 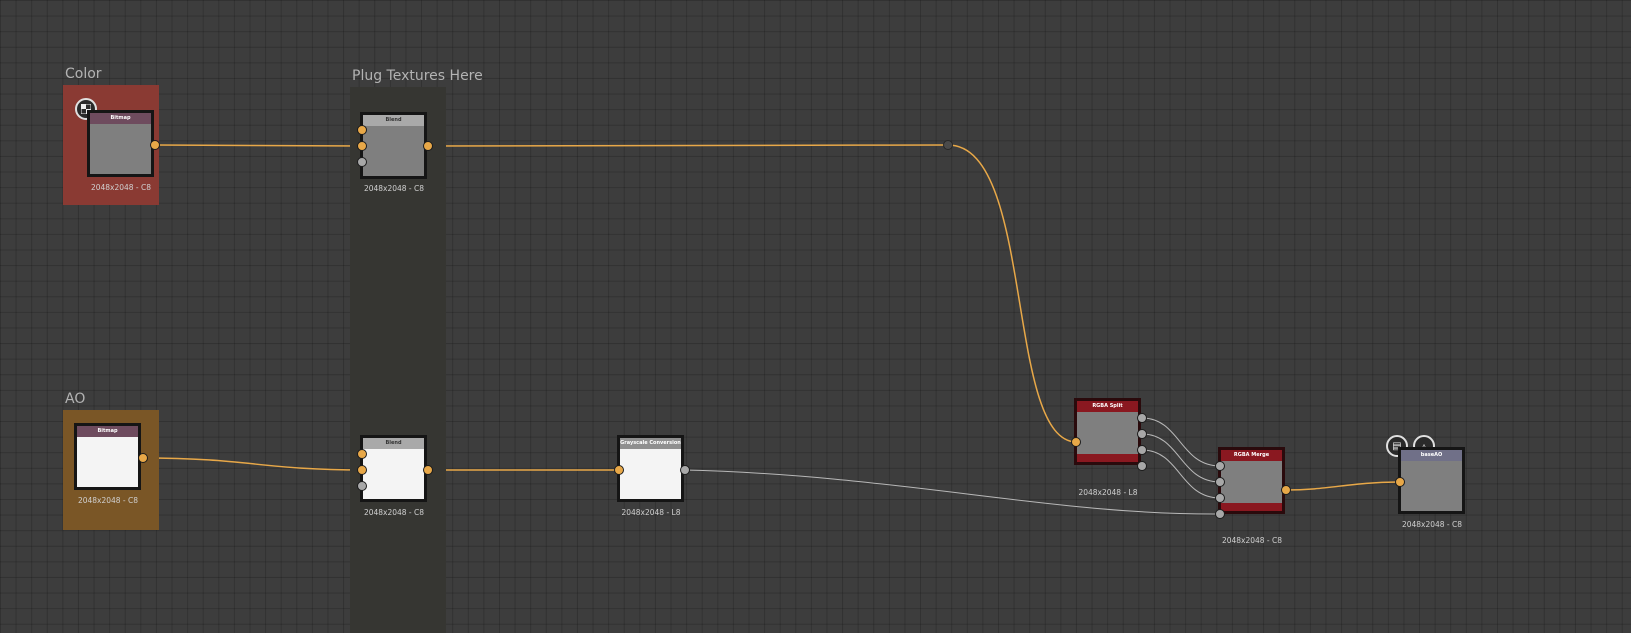 What do you see at coordinates (650, 443) in the screenshot?
I see `node-title: Grayscale Conversion` at bounding box center [650, 443].